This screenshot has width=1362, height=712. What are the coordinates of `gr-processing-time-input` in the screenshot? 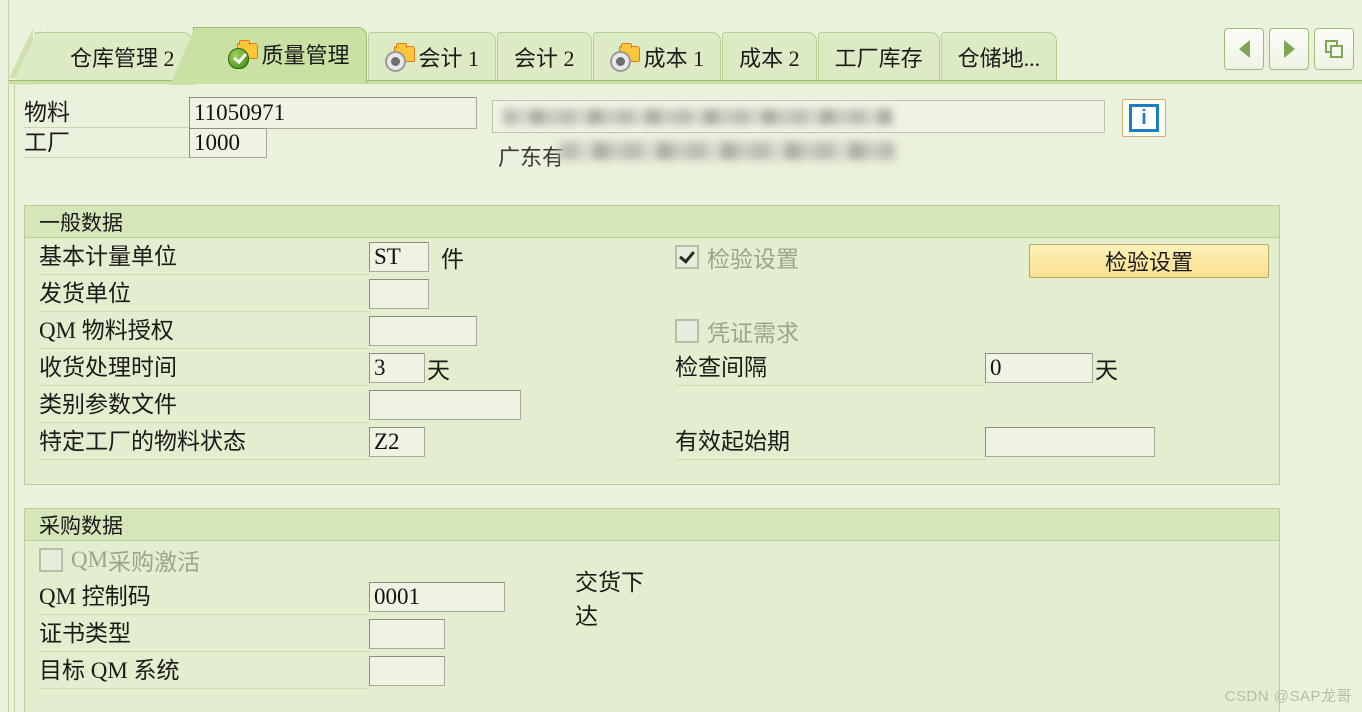 It's located at (397, 367).